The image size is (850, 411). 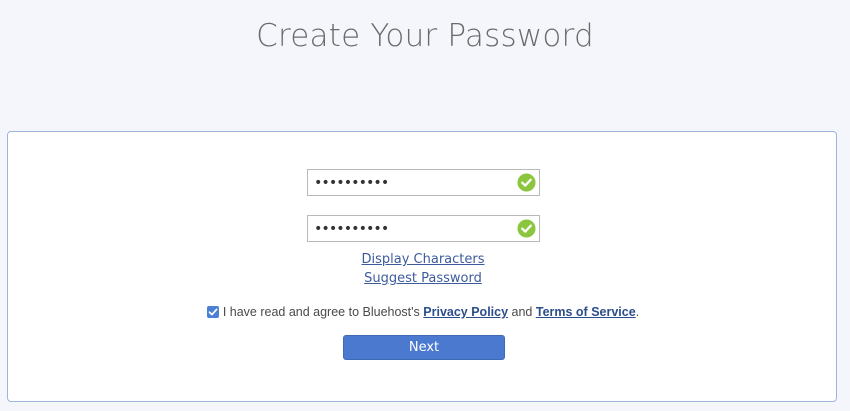 What do you see at coordinates (586, 312) in the screenshot?
I see `terms-of-service-link: Terms of Service` at bounding box center [586, 312].